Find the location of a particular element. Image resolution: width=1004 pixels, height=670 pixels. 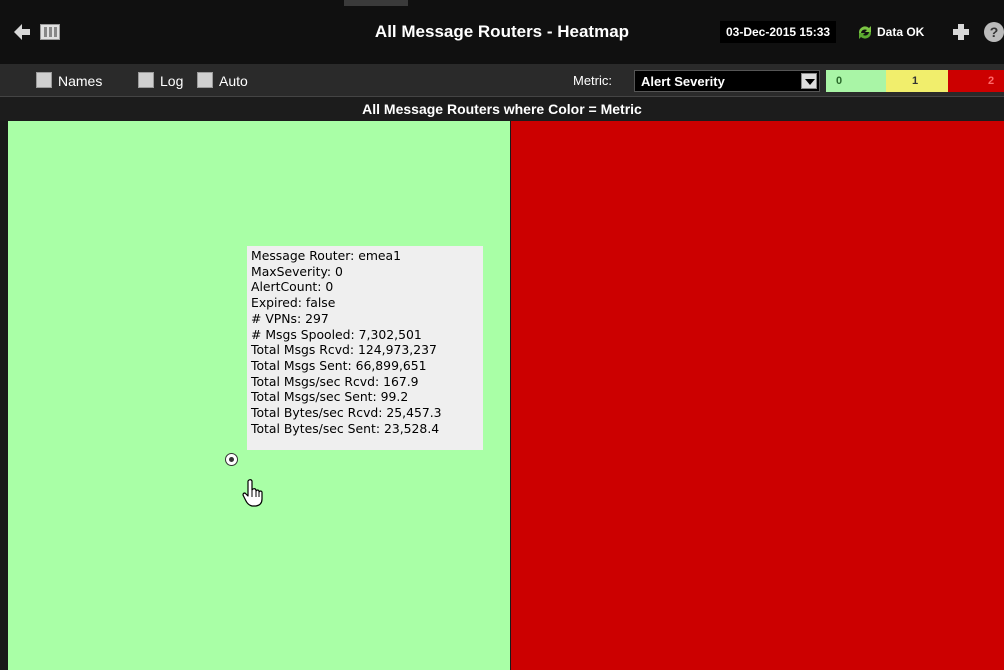

add-icon is located at coordinates (961, 32).